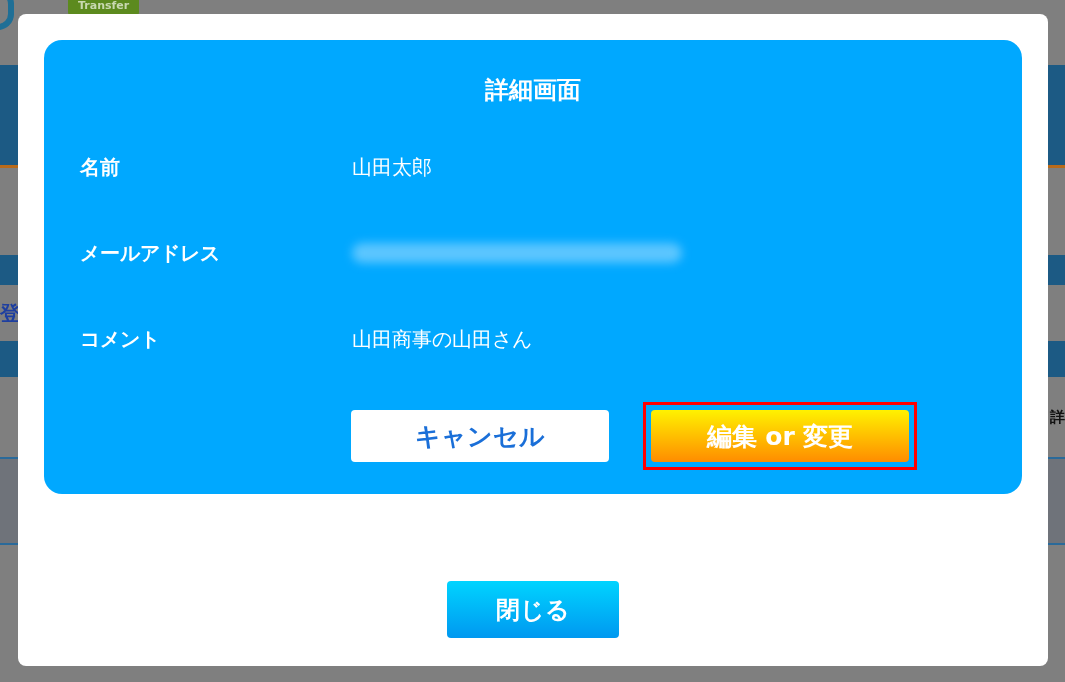 Image resolution: width=1065 pixels, height=682 pixels. Describe the element at coordinates (442, 339) in the screenshot. I see `field-value: 山田商事の山田さん` at that location.